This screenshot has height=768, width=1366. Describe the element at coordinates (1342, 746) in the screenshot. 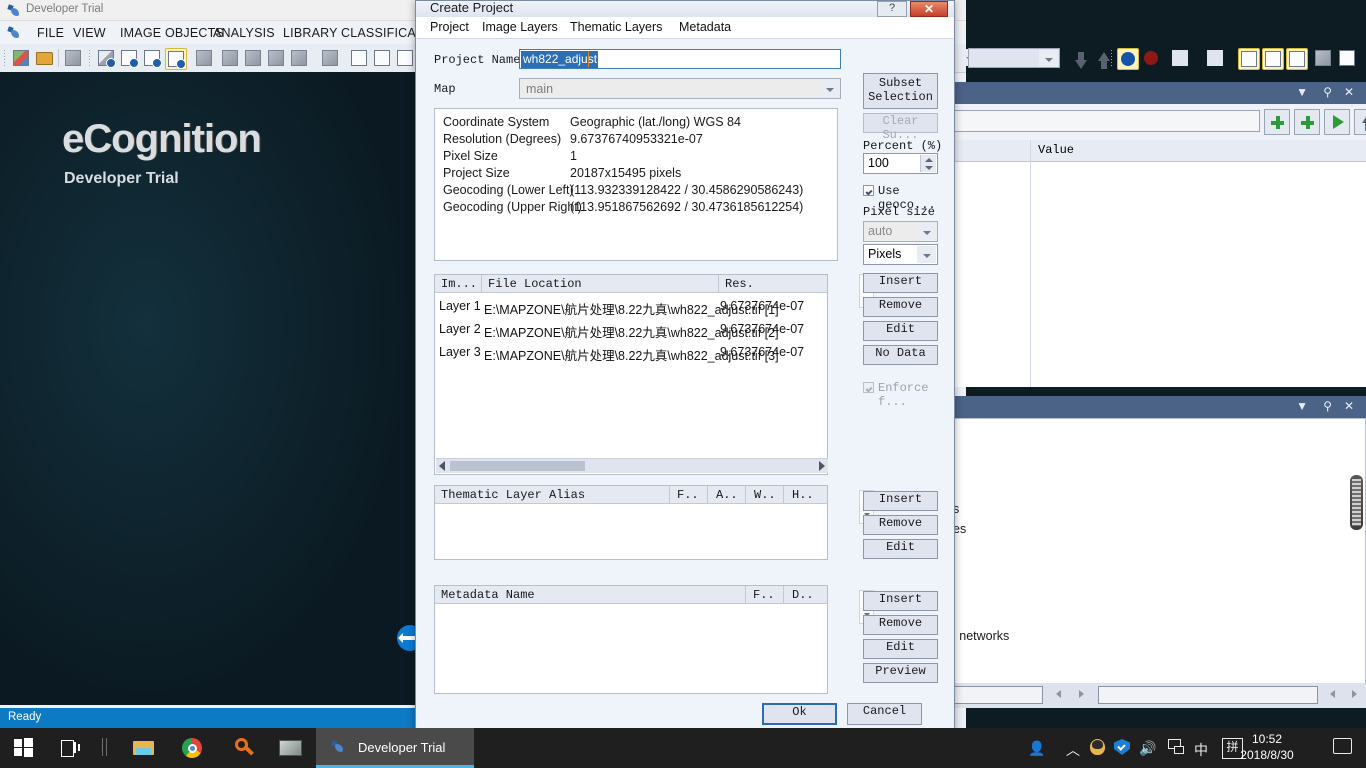

I see `action-center-icon` at that location.